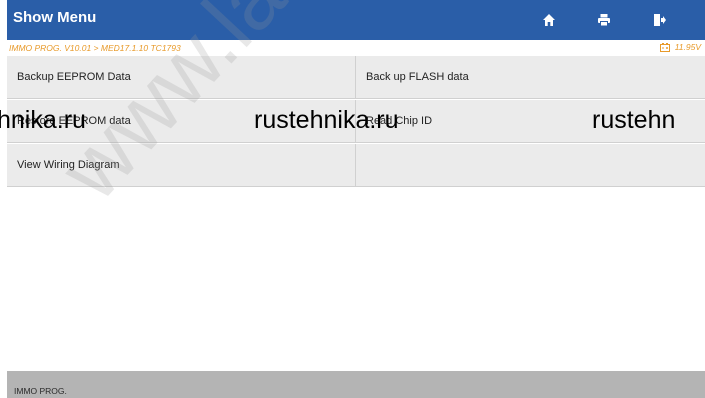  I want to click on menu-item-backup-flash: Back up FLASH data, so click(530, 77).